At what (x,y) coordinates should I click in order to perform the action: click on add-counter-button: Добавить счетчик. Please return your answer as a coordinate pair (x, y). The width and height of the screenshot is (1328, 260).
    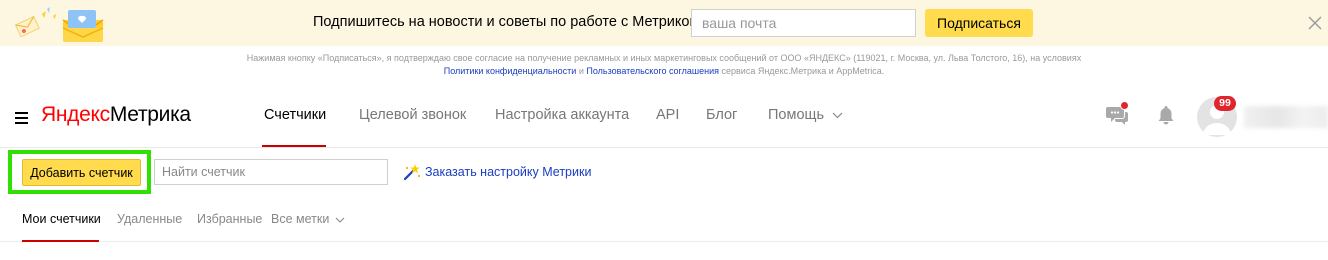
    Looking at the image, I should click on (81, 172).